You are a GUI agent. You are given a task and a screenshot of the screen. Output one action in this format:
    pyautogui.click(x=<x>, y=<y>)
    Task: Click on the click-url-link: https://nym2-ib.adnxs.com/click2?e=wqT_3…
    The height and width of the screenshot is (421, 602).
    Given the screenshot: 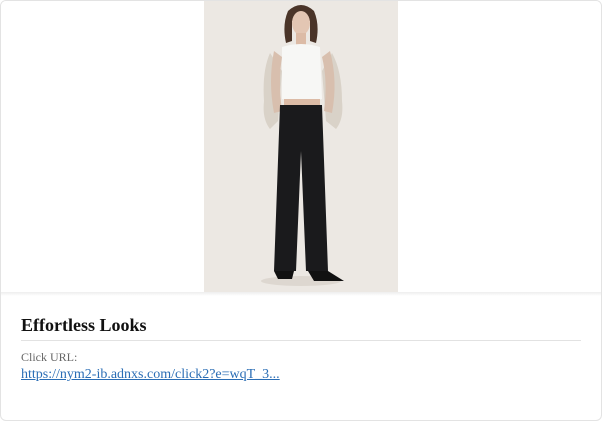 What is the action you would take?
    pyautogui.click(x=150, y=375)
    